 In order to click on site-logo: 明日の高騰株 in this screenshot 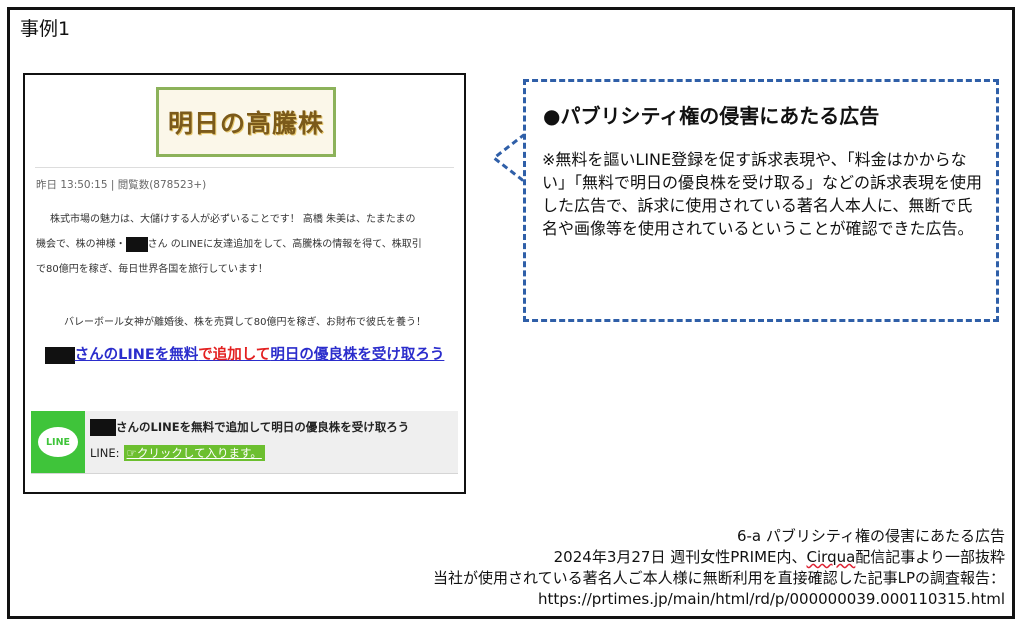, I will do `click(246, 122)`.